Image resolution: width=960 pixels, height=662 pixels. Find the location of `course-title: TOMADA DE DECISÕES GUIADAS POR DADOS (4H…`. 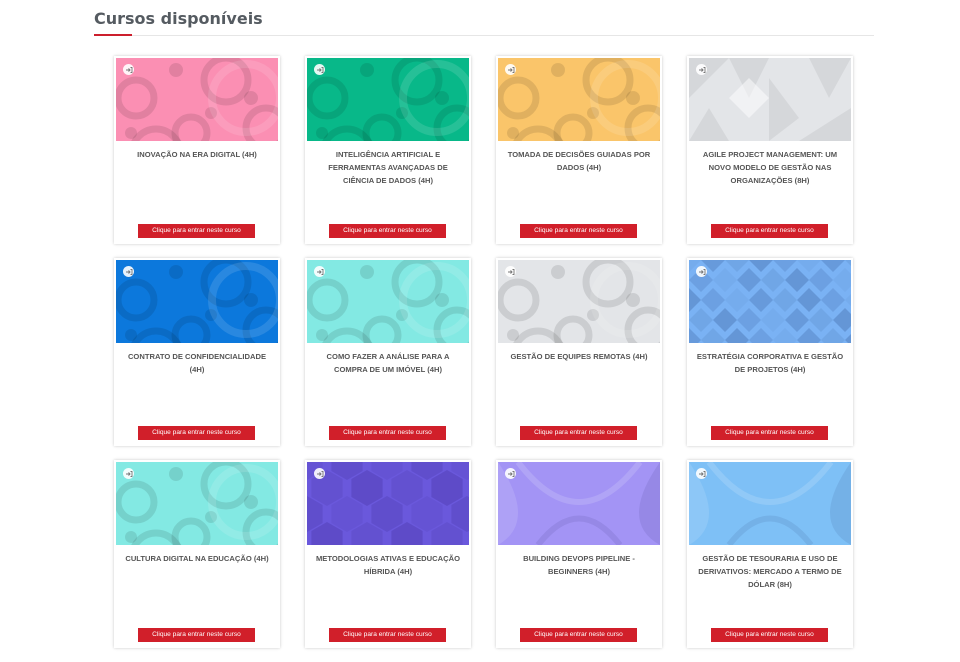

course-title: TOMADA DE DECISÕES GUIADAS POR DADOS (4H… is located at coordinates (579, 161).